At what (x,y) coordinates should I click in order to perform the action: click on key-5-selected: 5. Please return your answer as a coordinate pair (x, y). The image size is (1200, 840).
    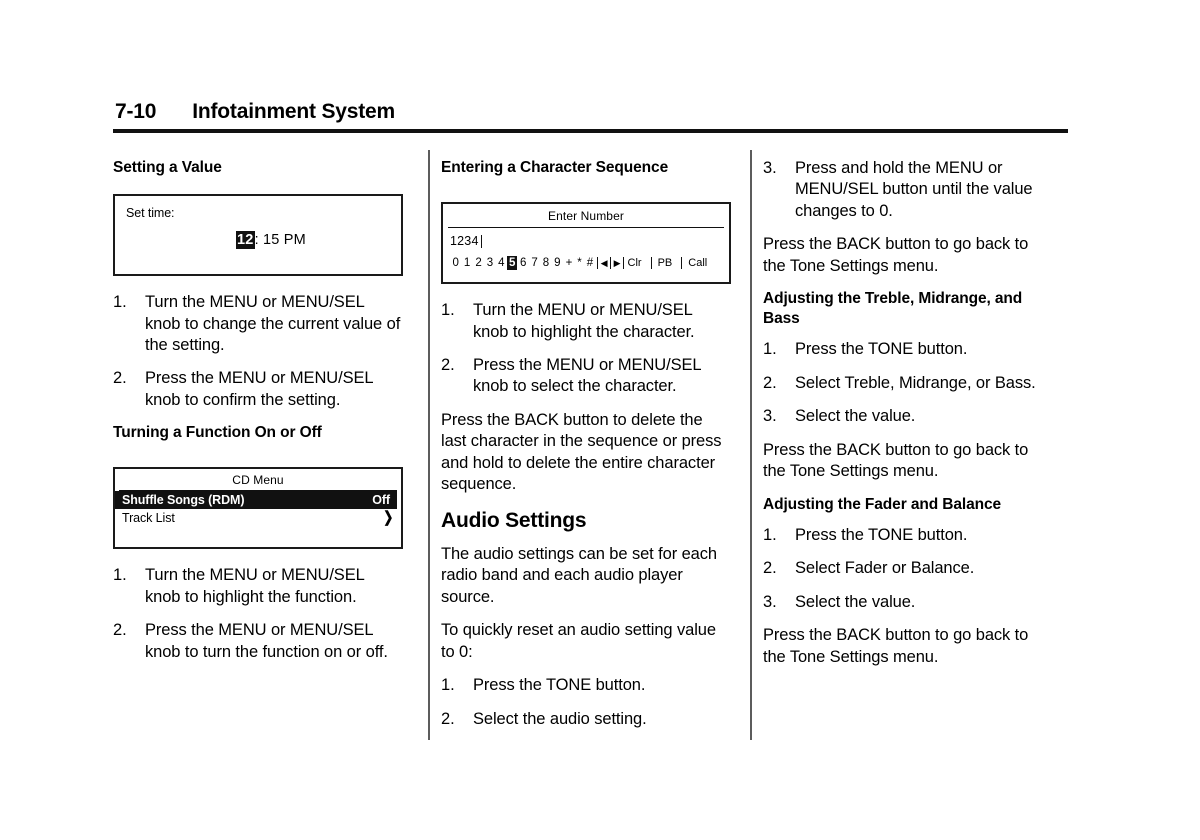
    Looking at the image, I should click on (512, 263).